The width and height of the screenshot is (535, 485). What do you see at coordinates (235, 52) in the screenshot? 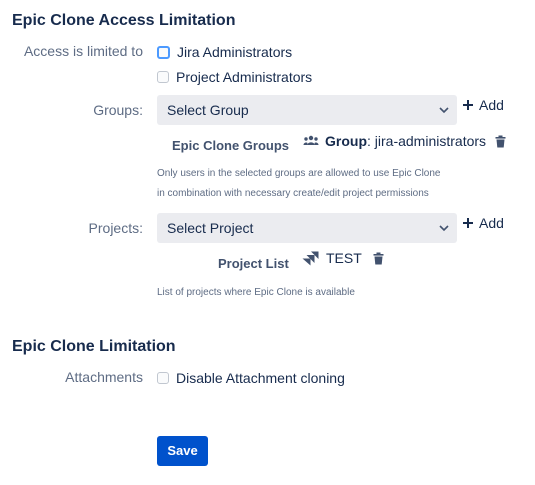
I see `option-jira-admins-label: Jira Administrators` at bounding box center [235, 52].